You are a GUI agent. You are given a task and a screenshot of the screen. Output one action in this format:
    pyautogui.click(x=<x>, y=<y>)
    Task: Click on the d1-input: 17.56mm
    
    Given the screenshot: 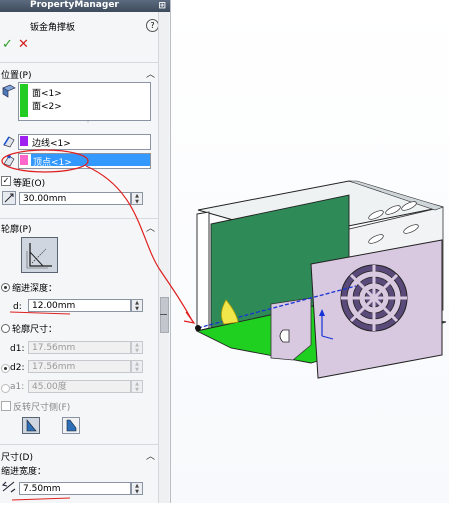 What is the action you would take?
    pyautogui.click(x=79, y=347)
    